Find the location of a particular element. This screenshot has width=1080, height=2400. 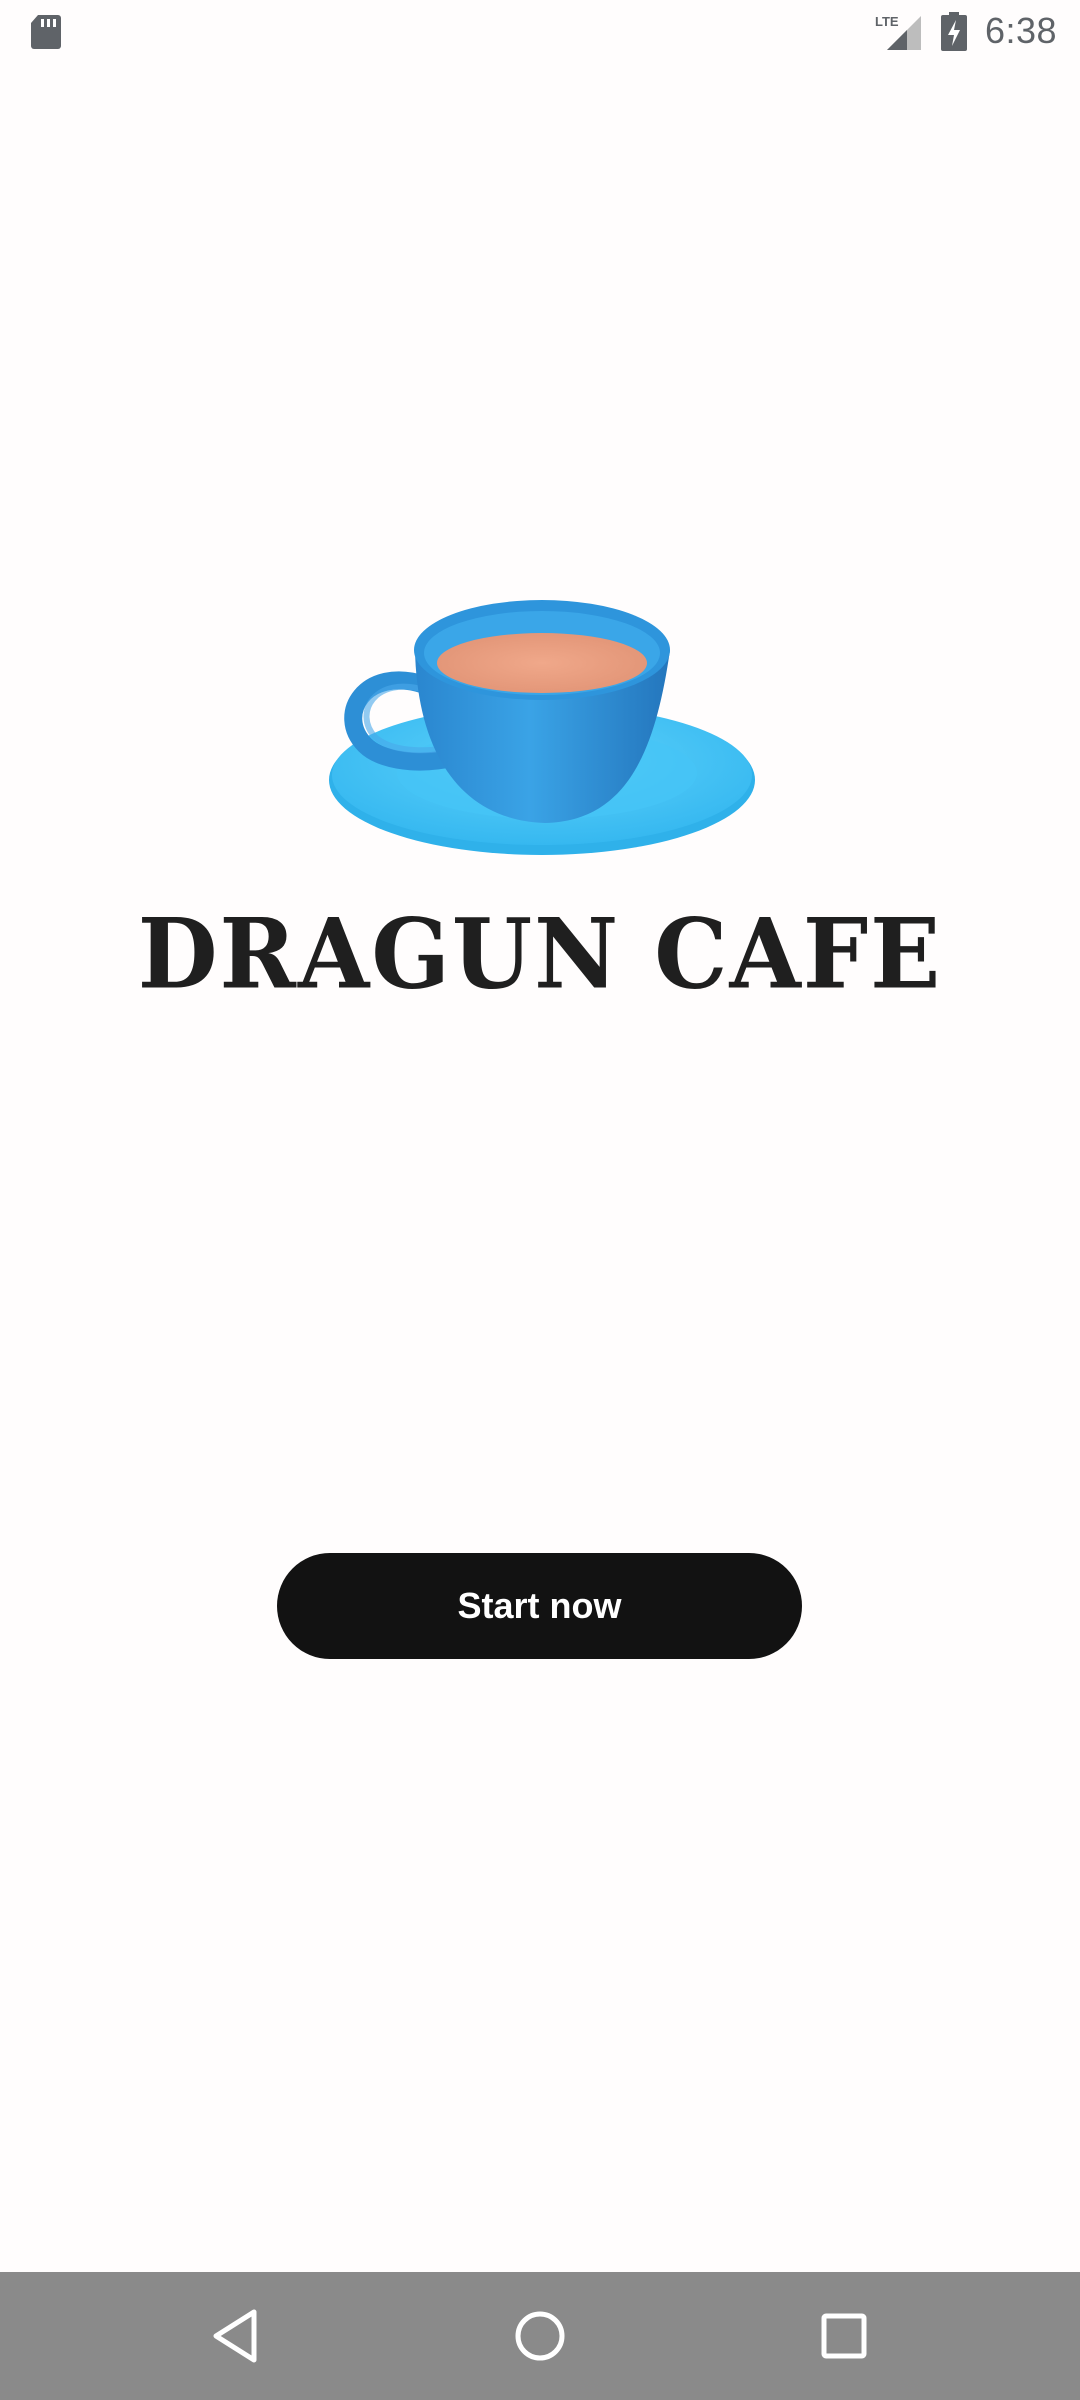

brand-name: DRAGUN CAFE is located at coordinates (540, 954).